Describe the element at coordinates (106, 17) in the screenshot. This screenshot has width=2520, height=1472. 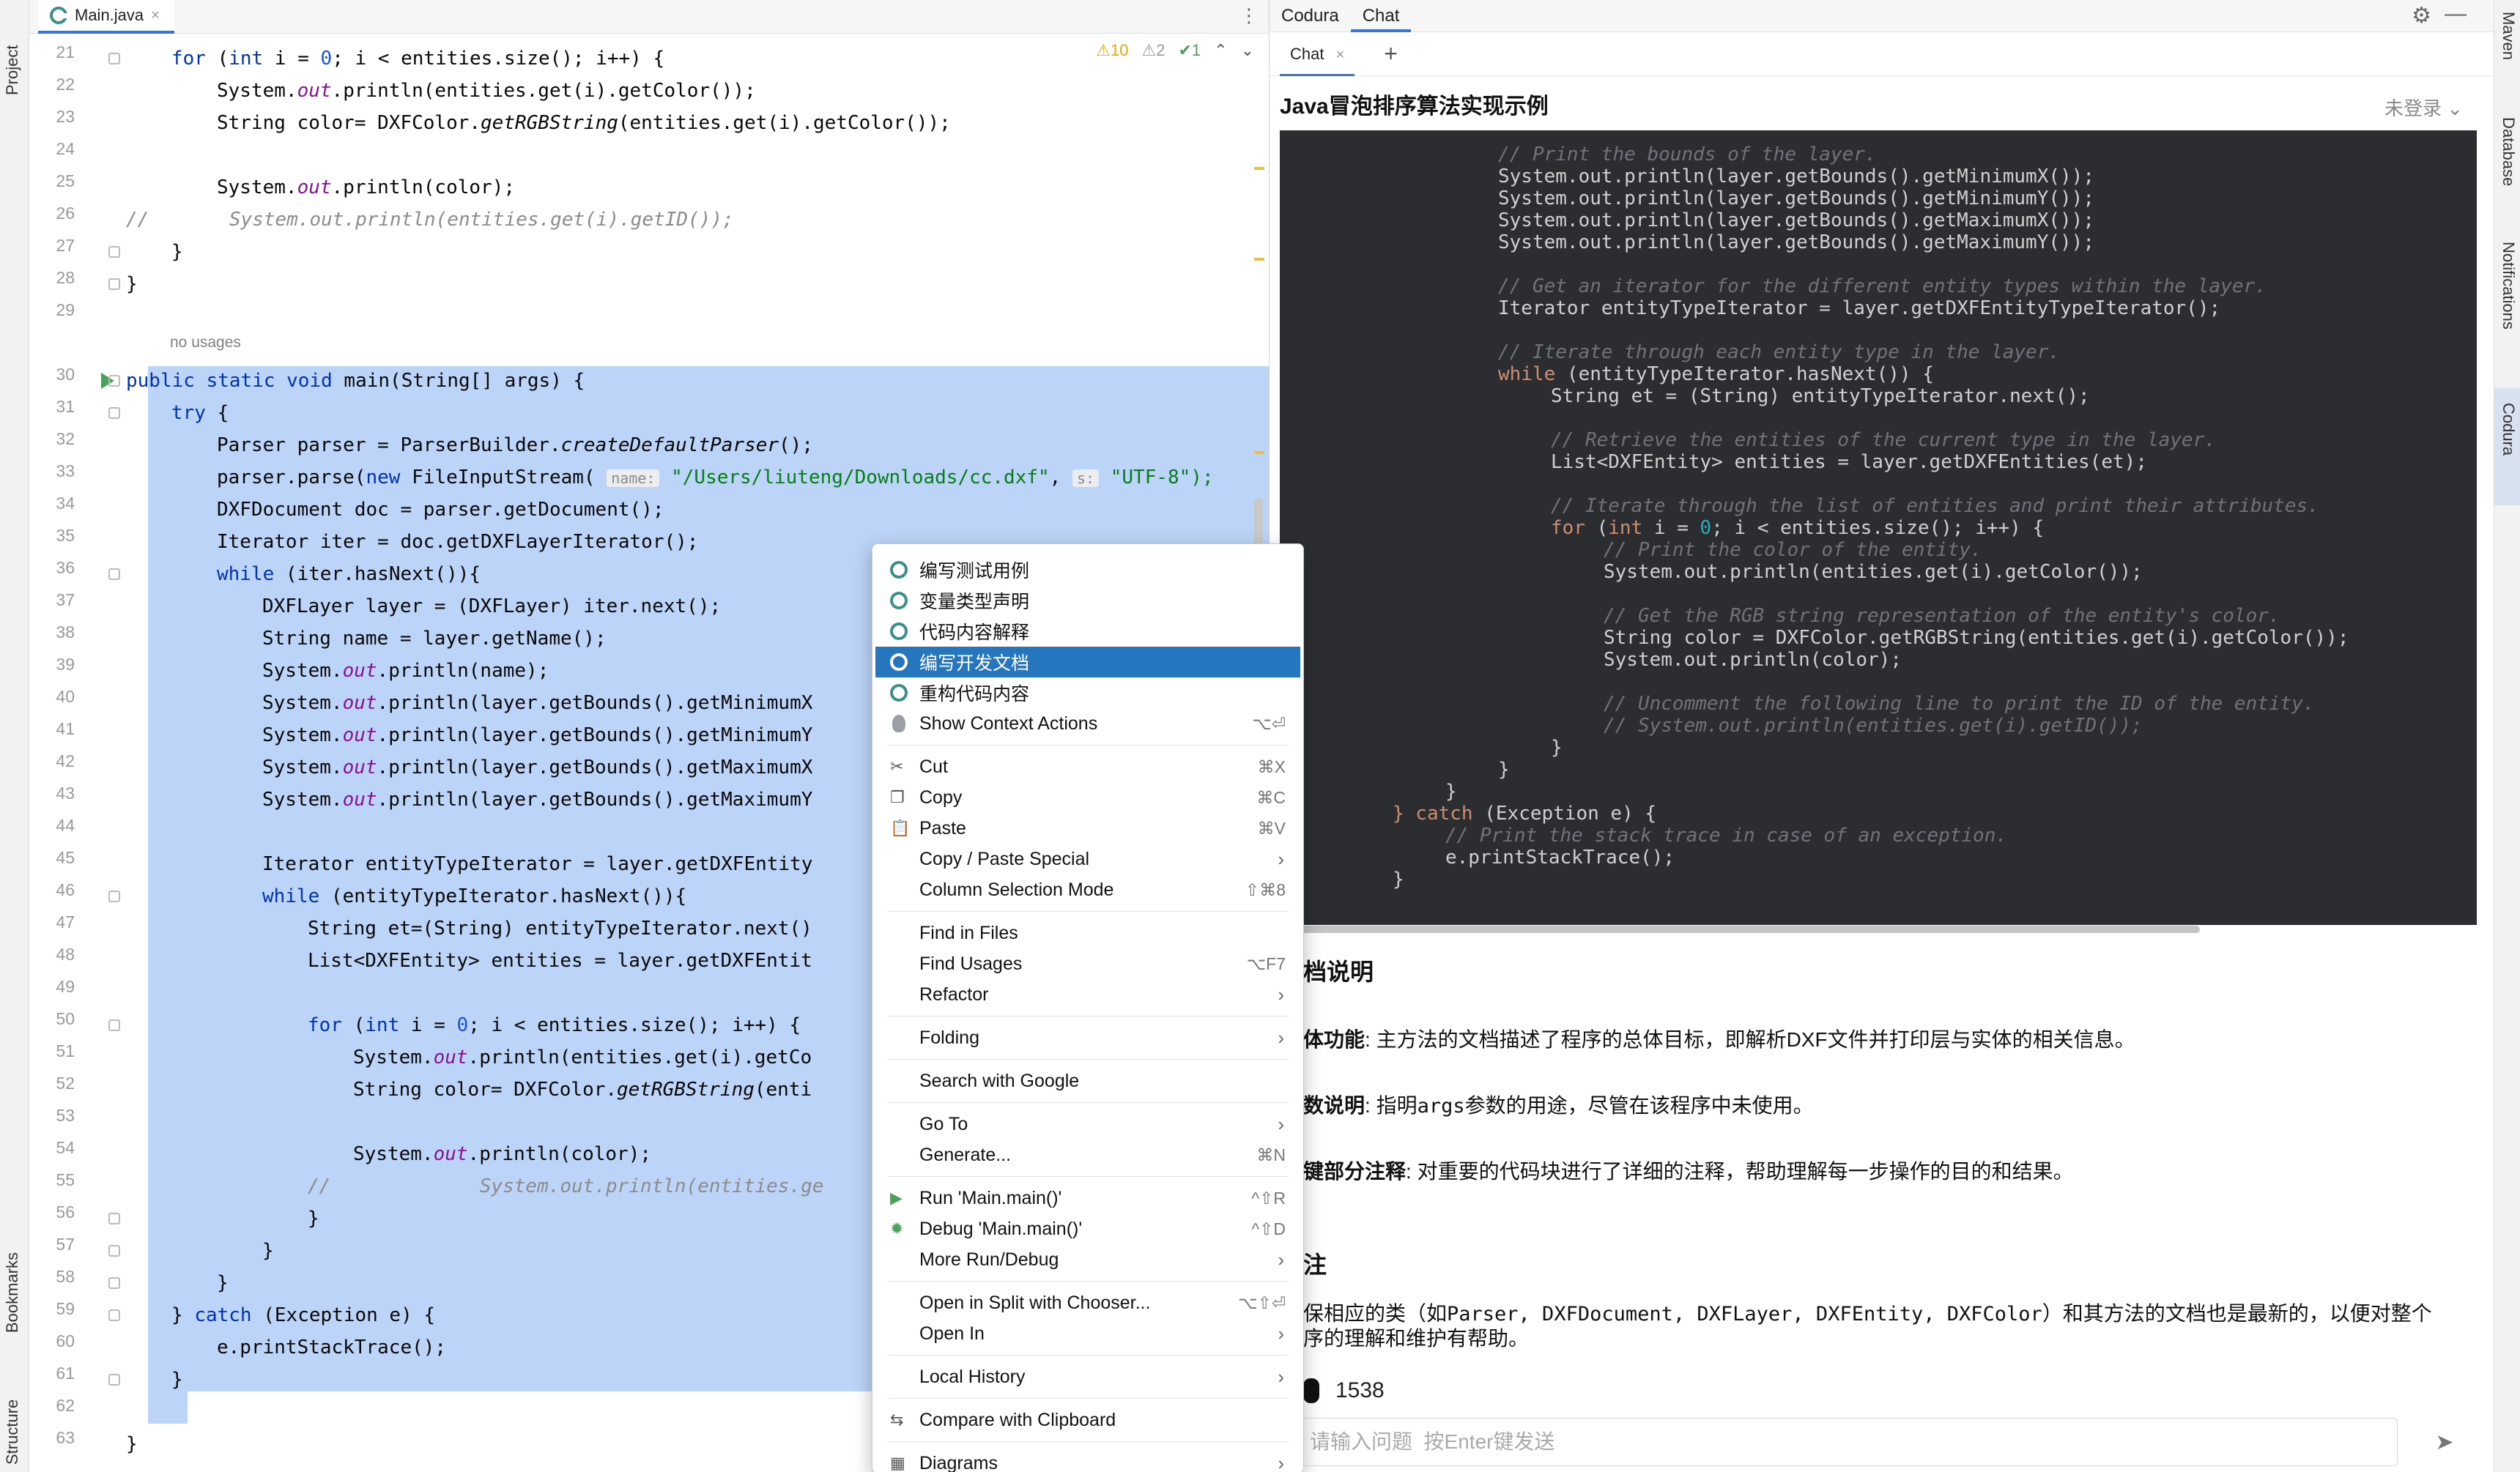
I see `tab-main-java: Main.java ×` at that location.